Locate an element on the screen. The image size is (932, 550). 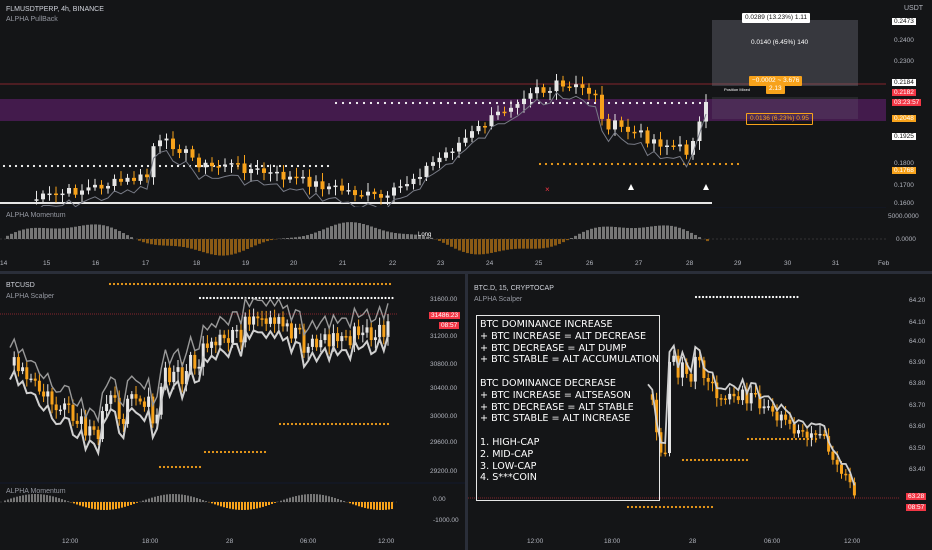
left-symbol-title: BTCUSD is located at coordinates (20, 285).